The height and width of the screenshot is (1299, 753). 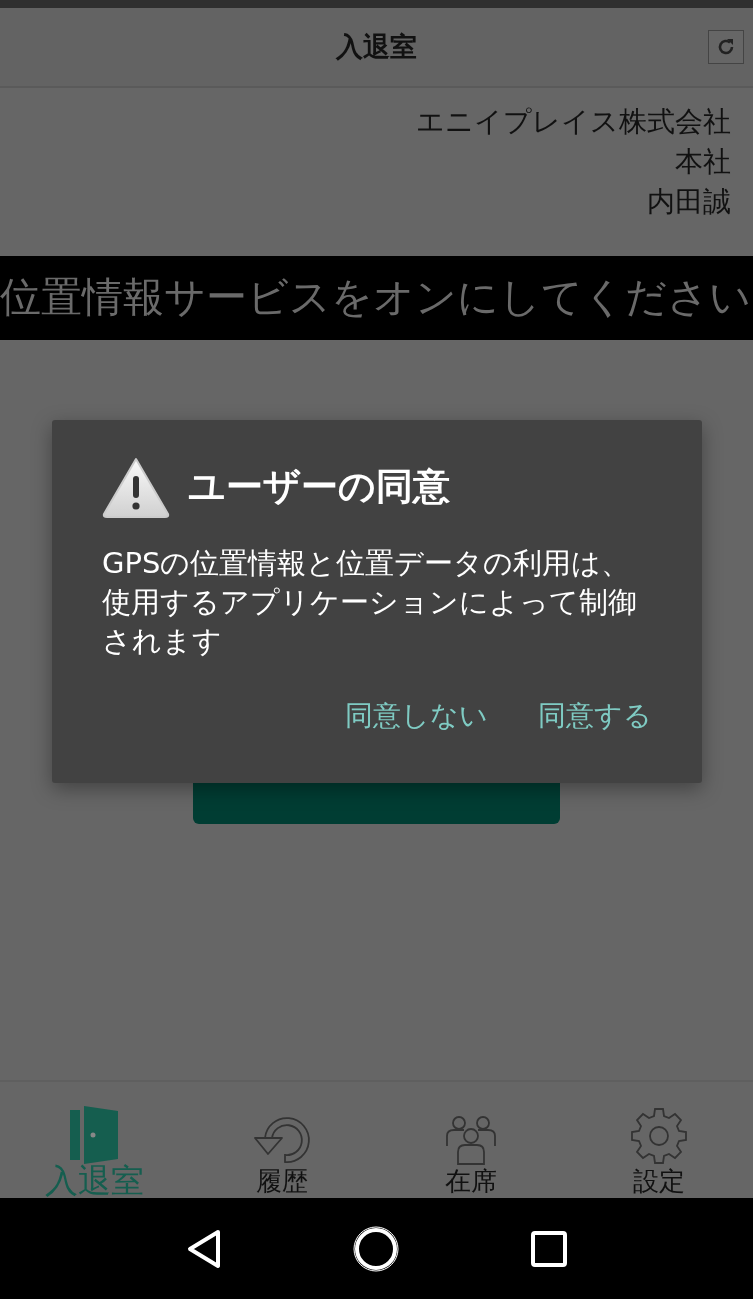 I want to click on settings-icon, so click(x=658, y=1136).